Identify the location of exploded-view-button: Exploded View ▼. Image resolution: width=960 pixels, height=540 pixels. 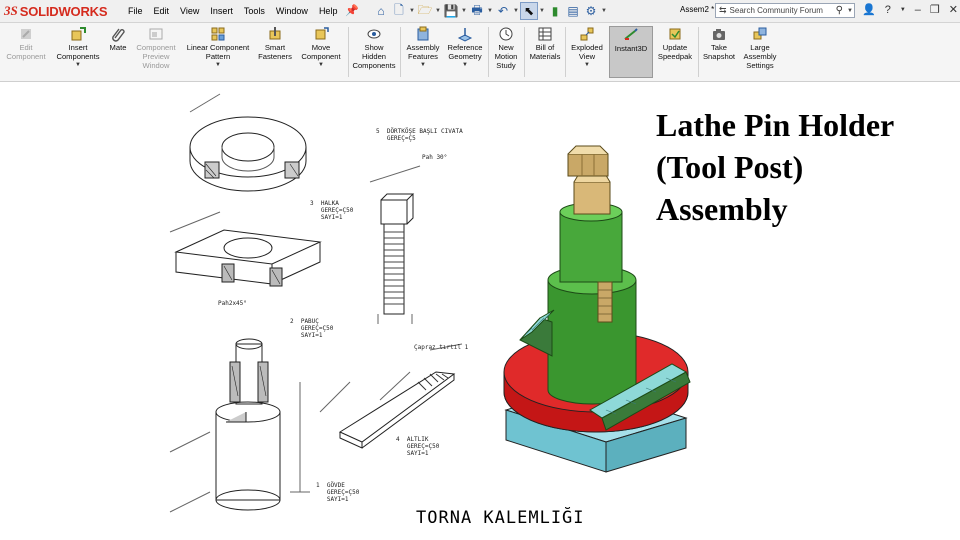
(587, 47).